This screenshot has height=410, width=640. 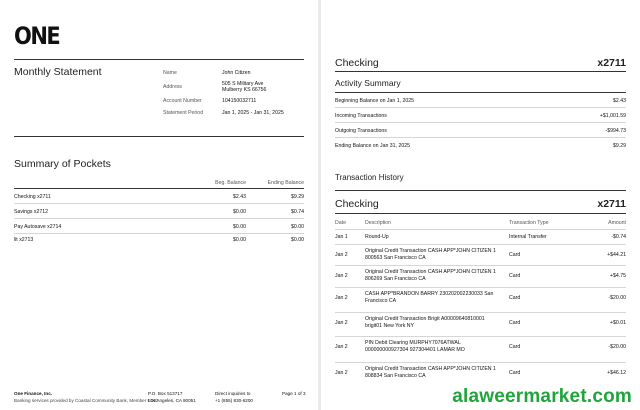 I want to click on account-divider, so click(x=480, y=71).